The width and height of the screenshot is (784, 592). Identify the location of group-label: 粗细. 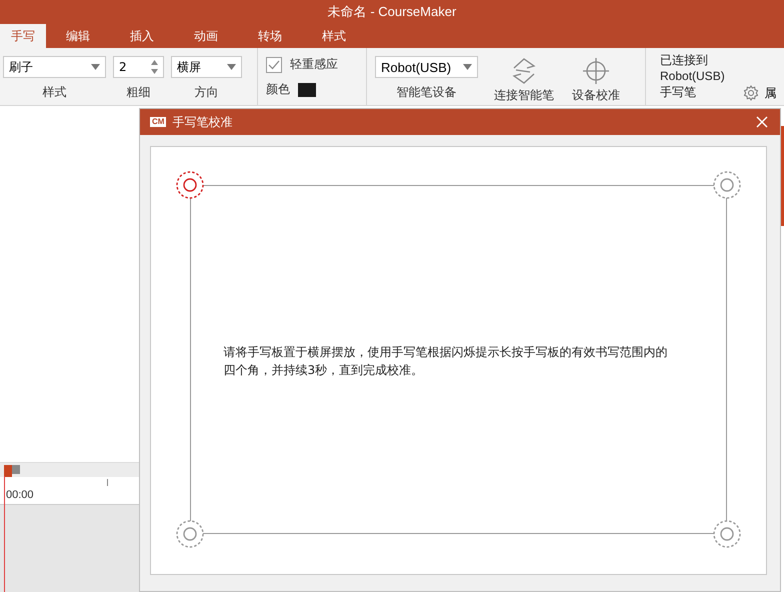
(138, 92).